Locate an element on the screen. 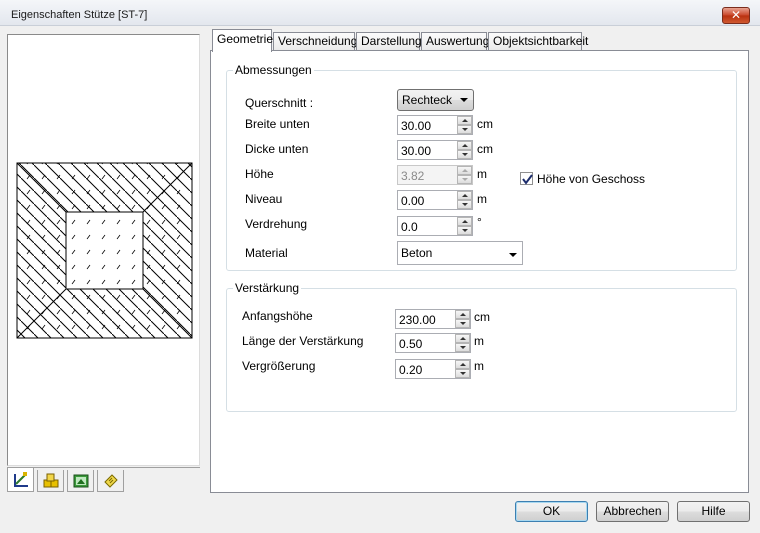 The width and height of the screenshot is (760, 533). laenge-unit: m is located at coordinates (479, 341).